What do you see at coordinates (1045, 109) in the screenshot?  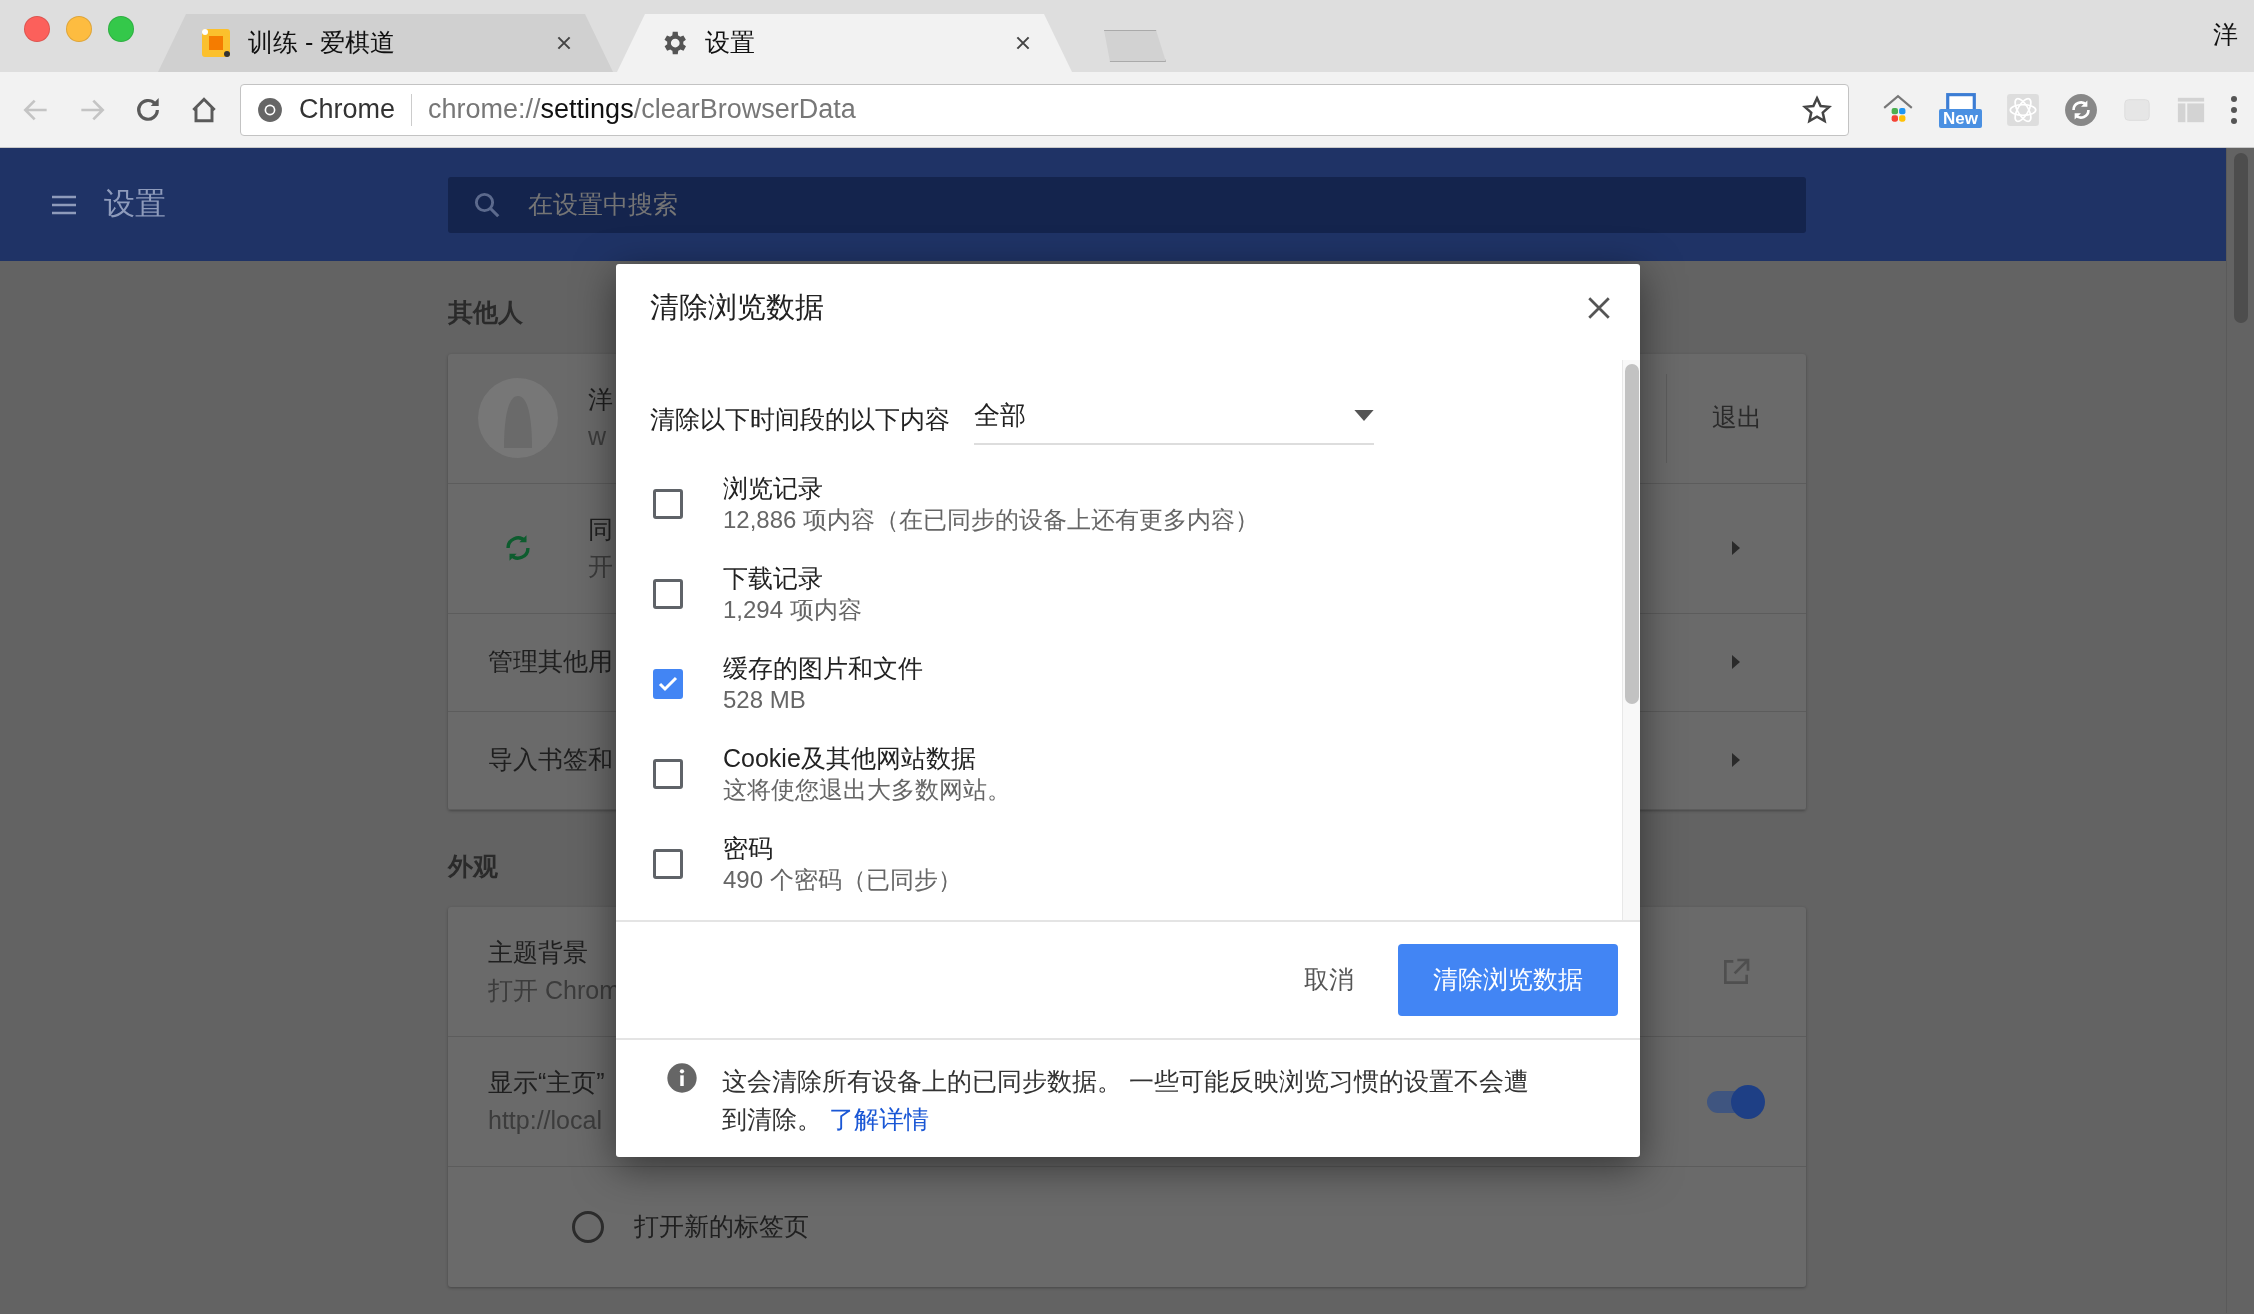 I see `address-bar: Chrome chrome://settings/clearBrowserData` at bounding box center [1045, 109].